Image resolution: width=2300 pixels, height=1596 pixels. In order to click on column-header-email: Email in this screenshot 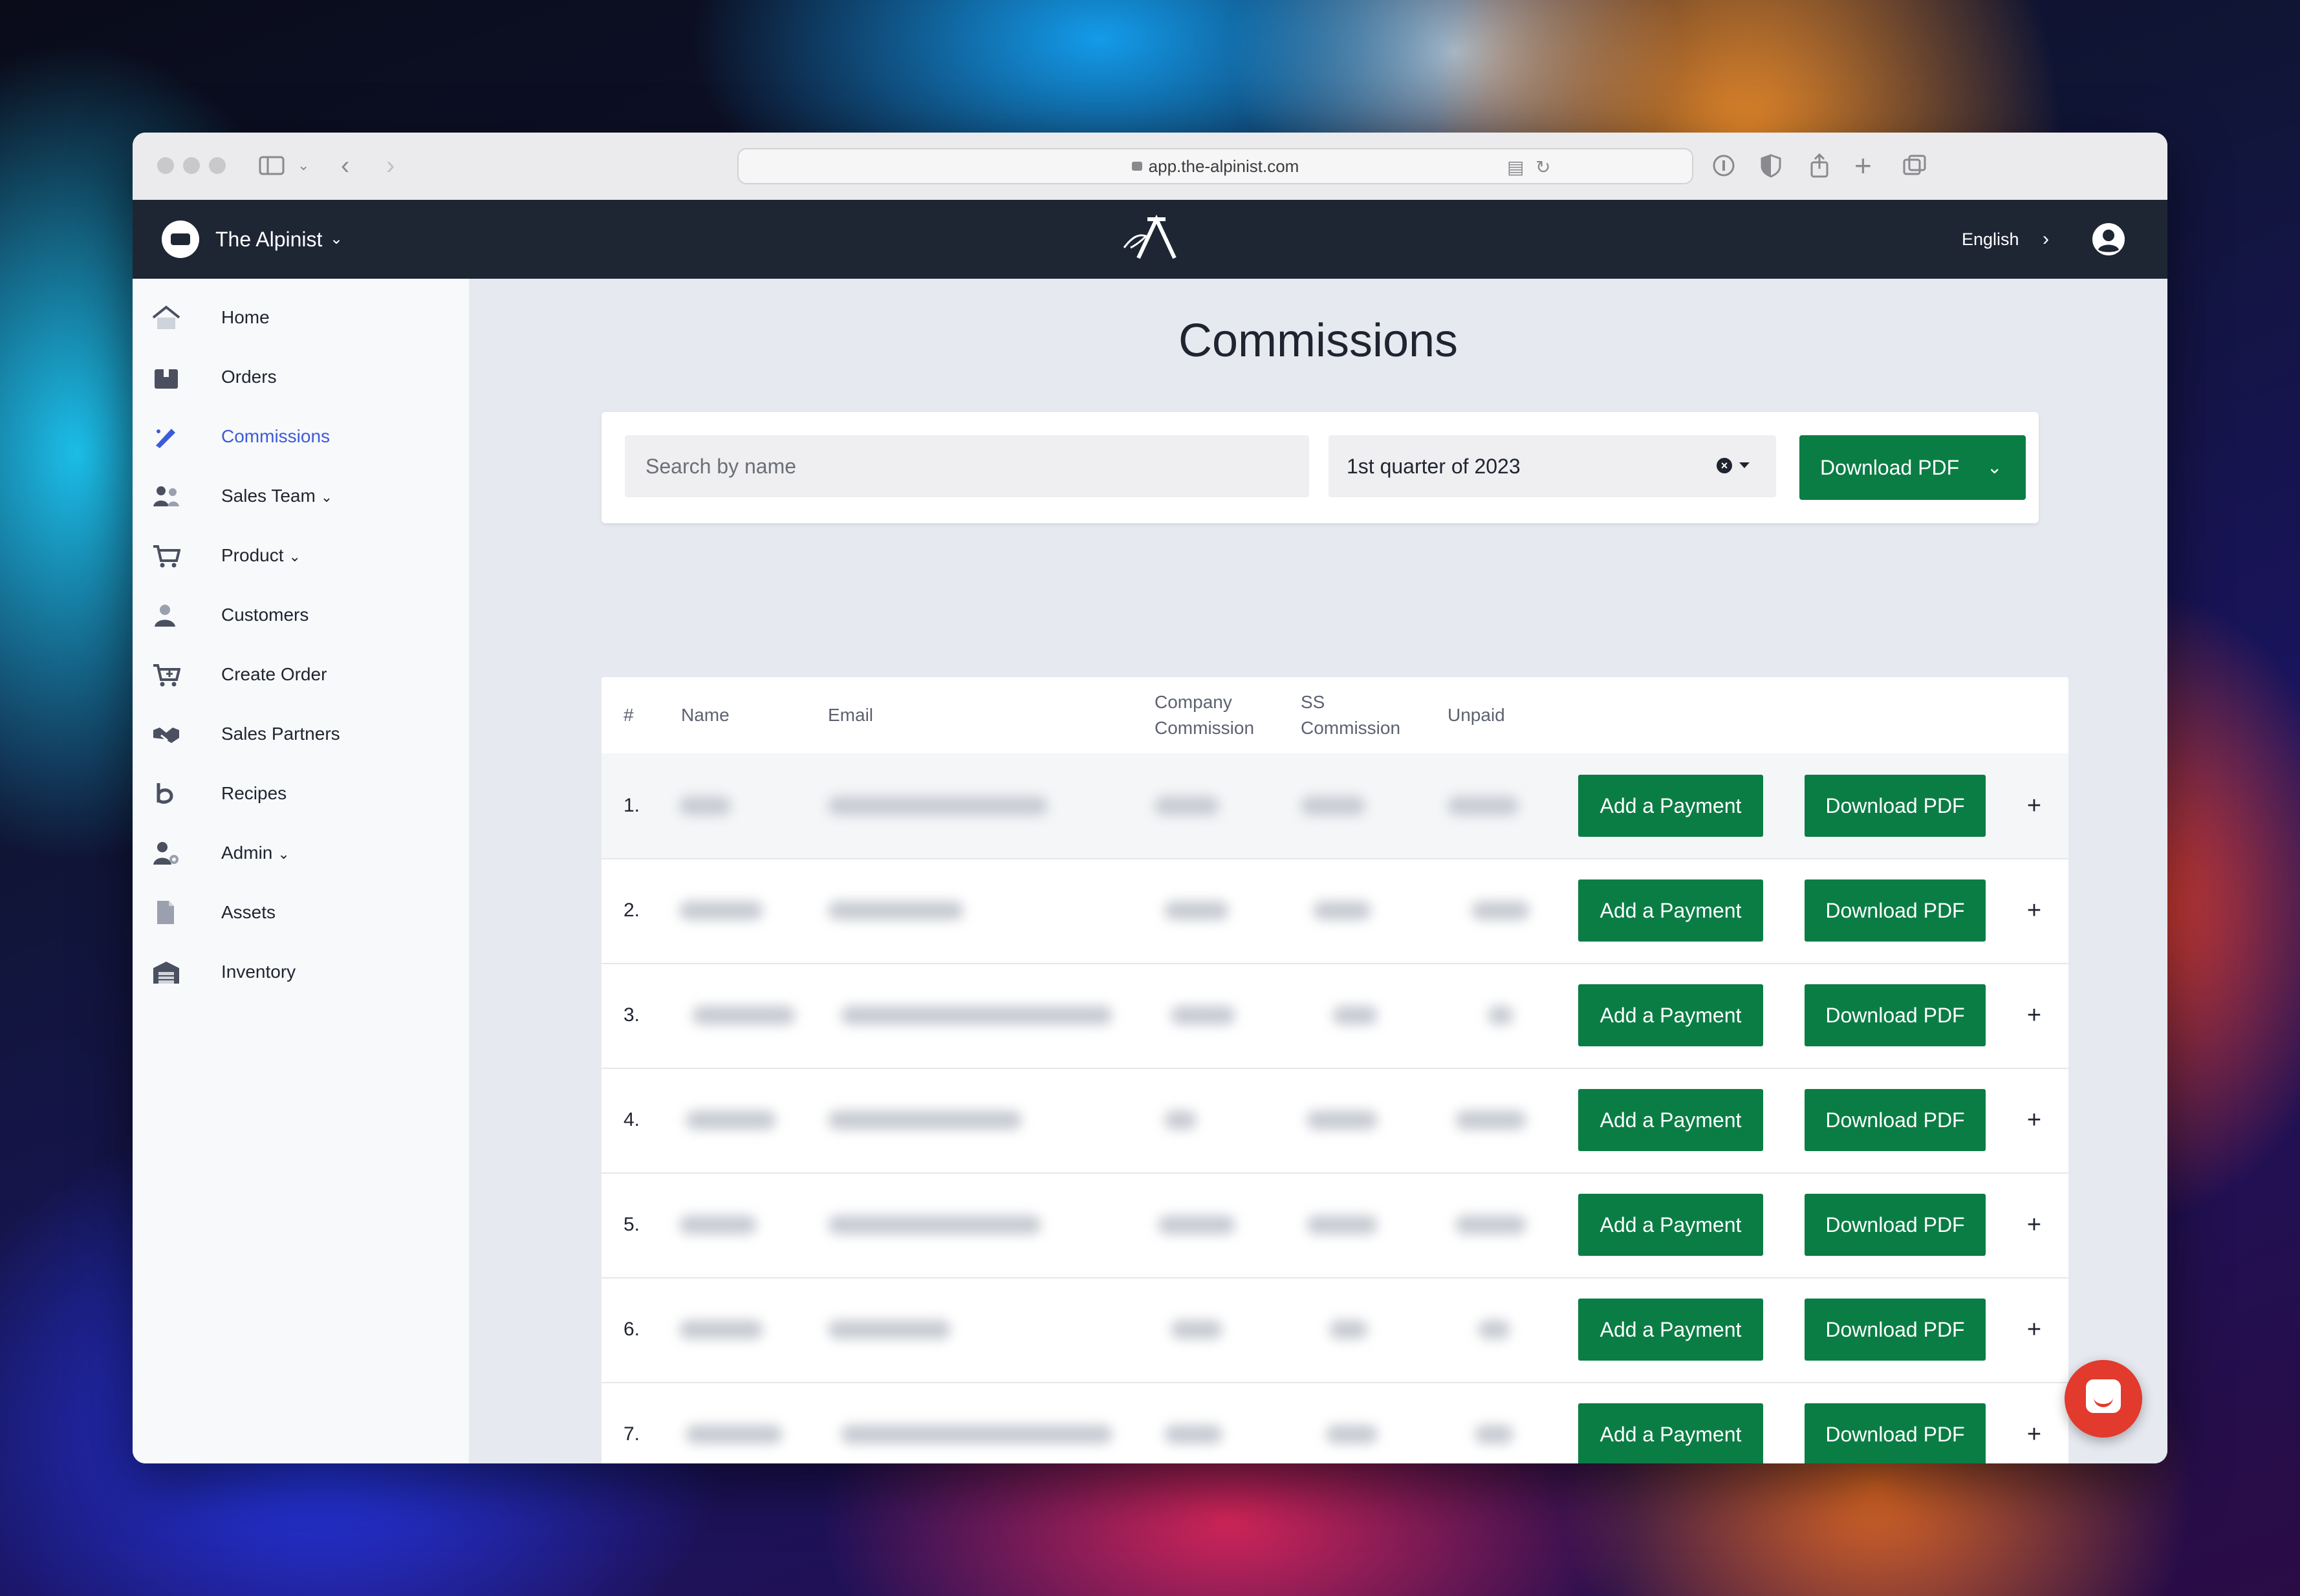, I will do `click(851, 715)`.